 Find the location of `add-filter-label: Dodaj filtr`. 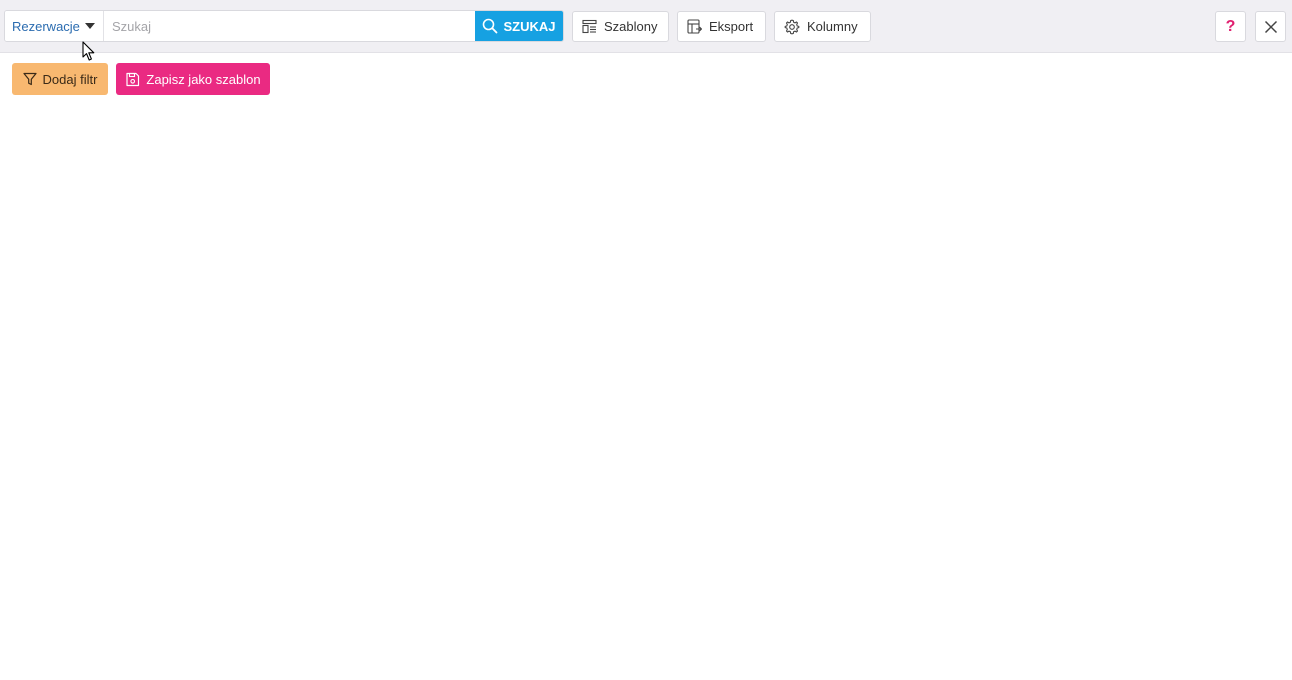

add-filter-label: Dodaj filtr is located at coordinates (70, 79).